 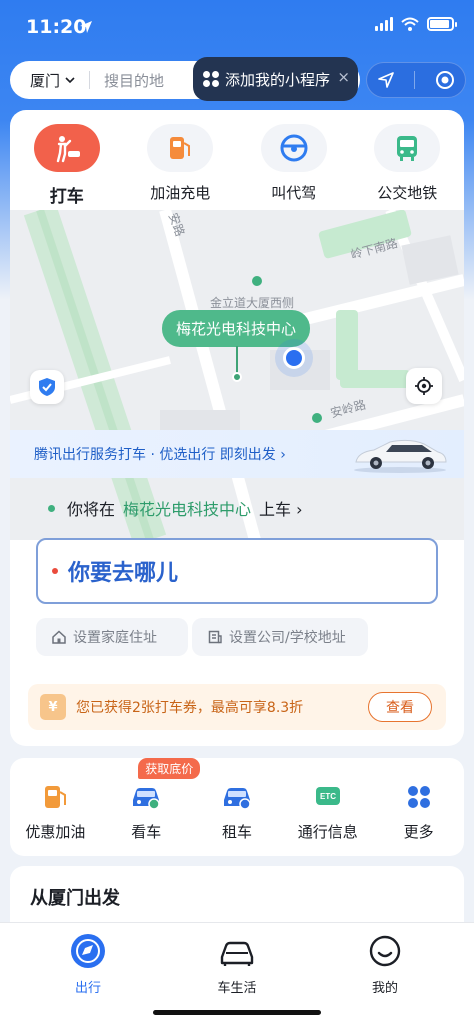 I want to click on services-grid: 优惠加油 获取底价 看车 租车 ETC 通行信息 更多, so click(x=237, y=807).